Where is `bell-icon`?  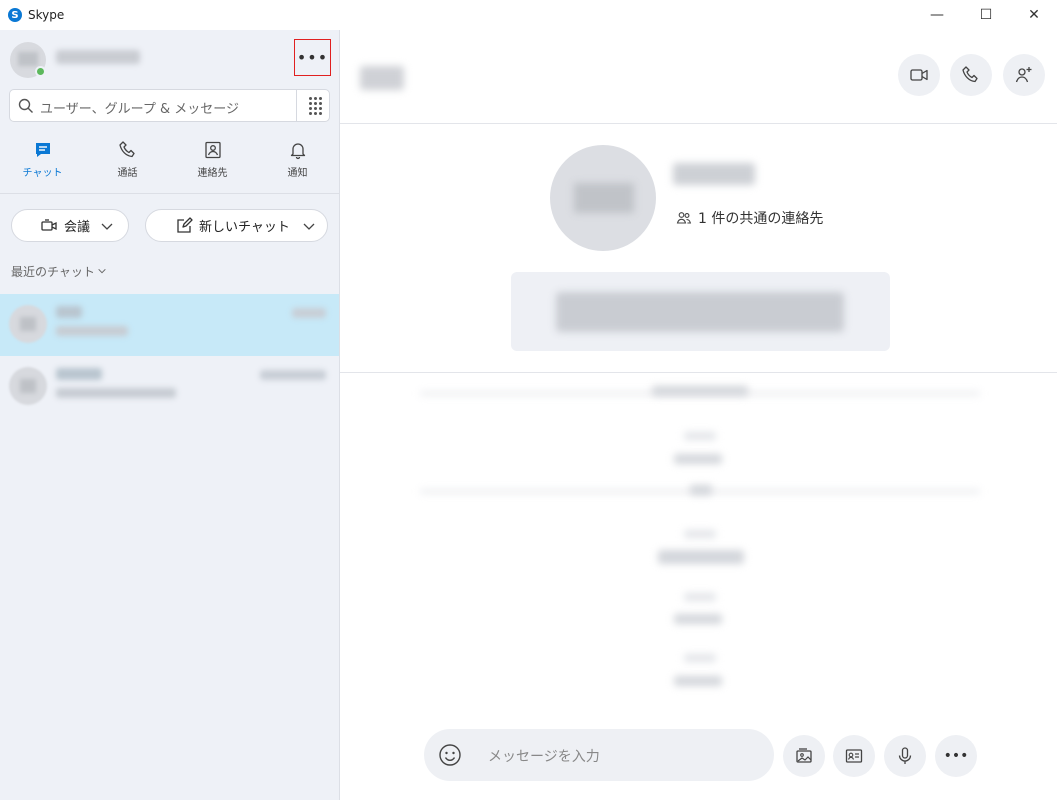
bell-icon is located at coordinates (297, 151).